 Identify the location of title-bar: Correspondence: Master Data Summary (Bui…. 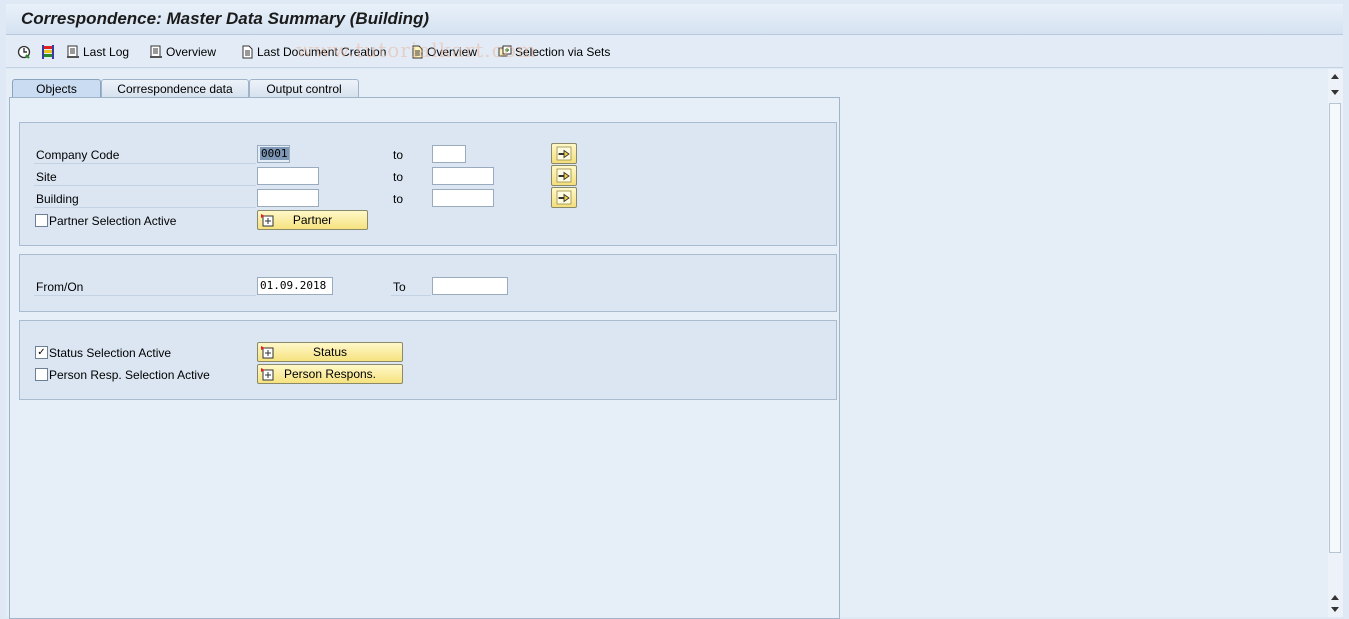
(674, 19).